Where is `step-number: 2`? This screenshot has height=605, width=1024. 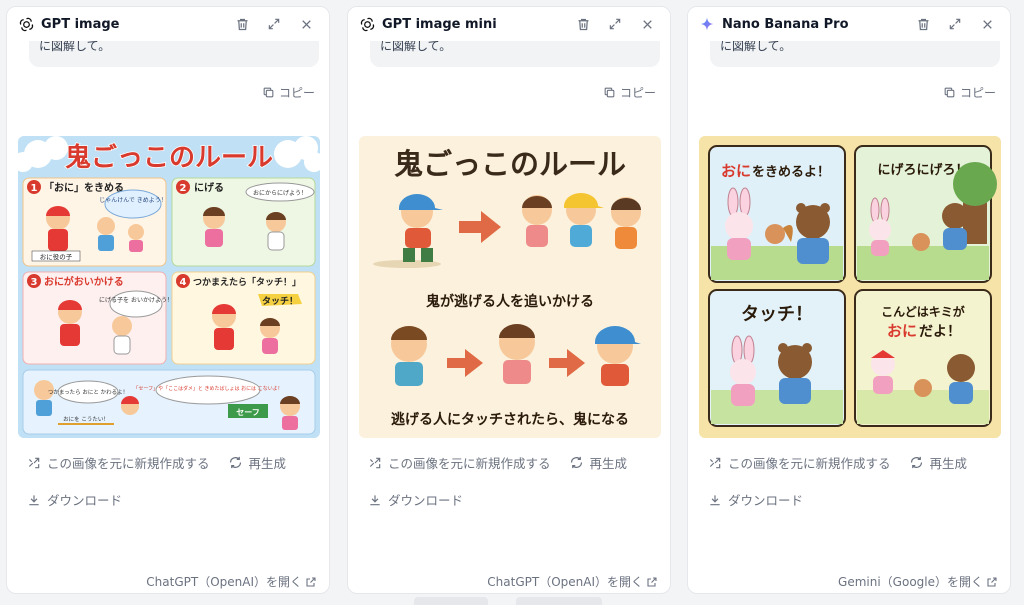
step-number: 2 is located at coordinates (183, 188).